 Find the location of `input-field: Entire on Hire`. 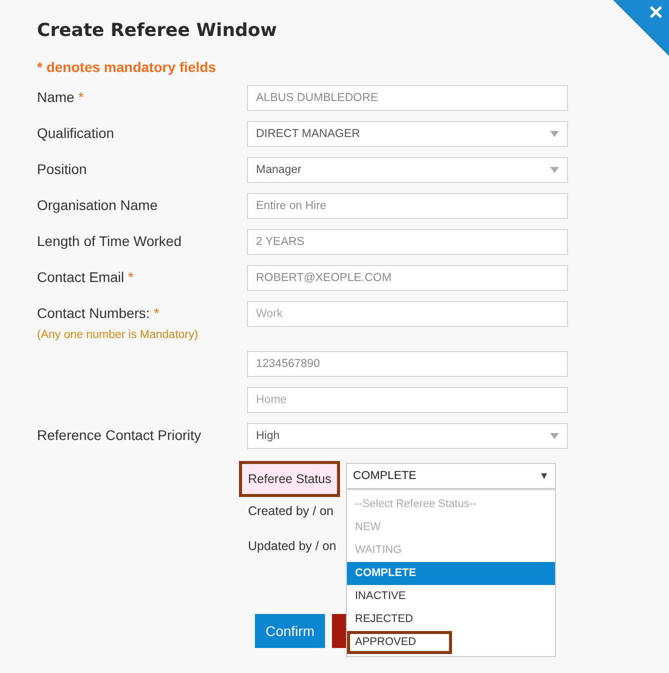

input-field: Entire on Hire is located at coordinates (407, 206).